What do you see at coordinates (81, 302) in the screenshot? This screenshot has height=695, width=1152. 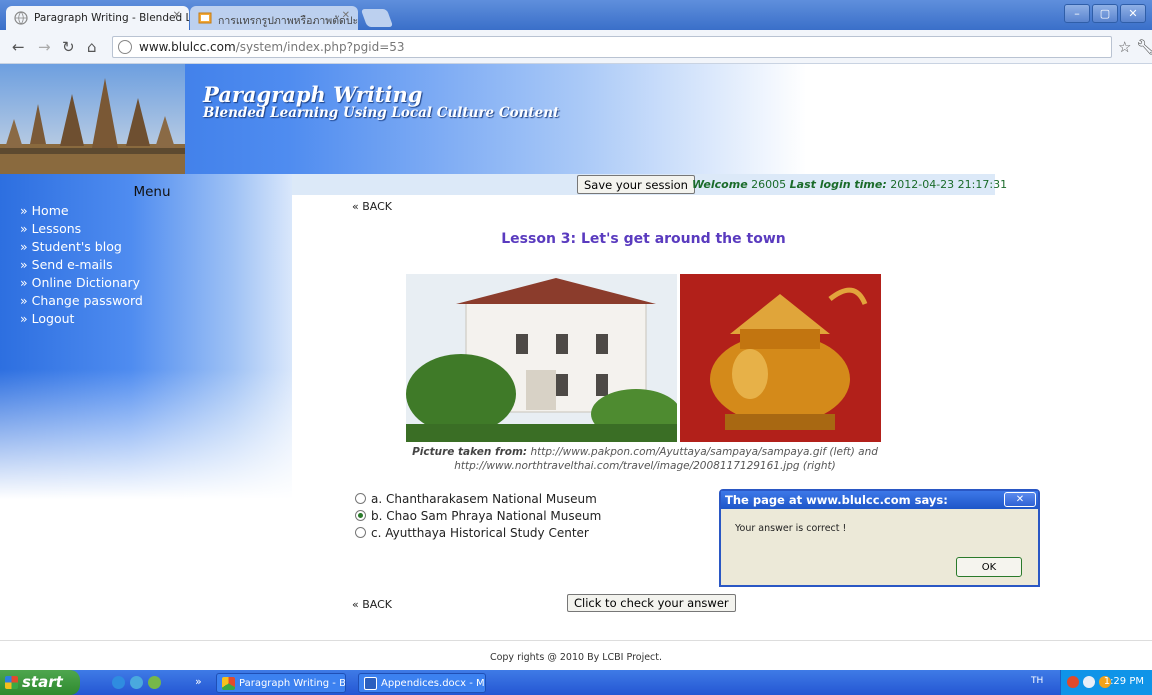 I see `sidebar-item-change-password: » Change password` at bounding box center [81, 302].